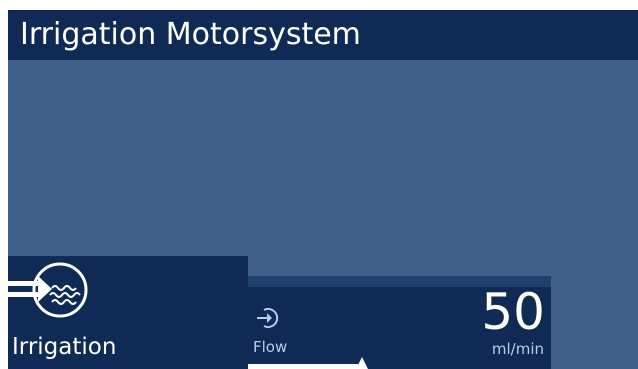 This screenshot has height=369, width=638. What do you see at coordinates (268, 318) in the screenshot?
I see `flow-icon` at bounding box center [268, 318].